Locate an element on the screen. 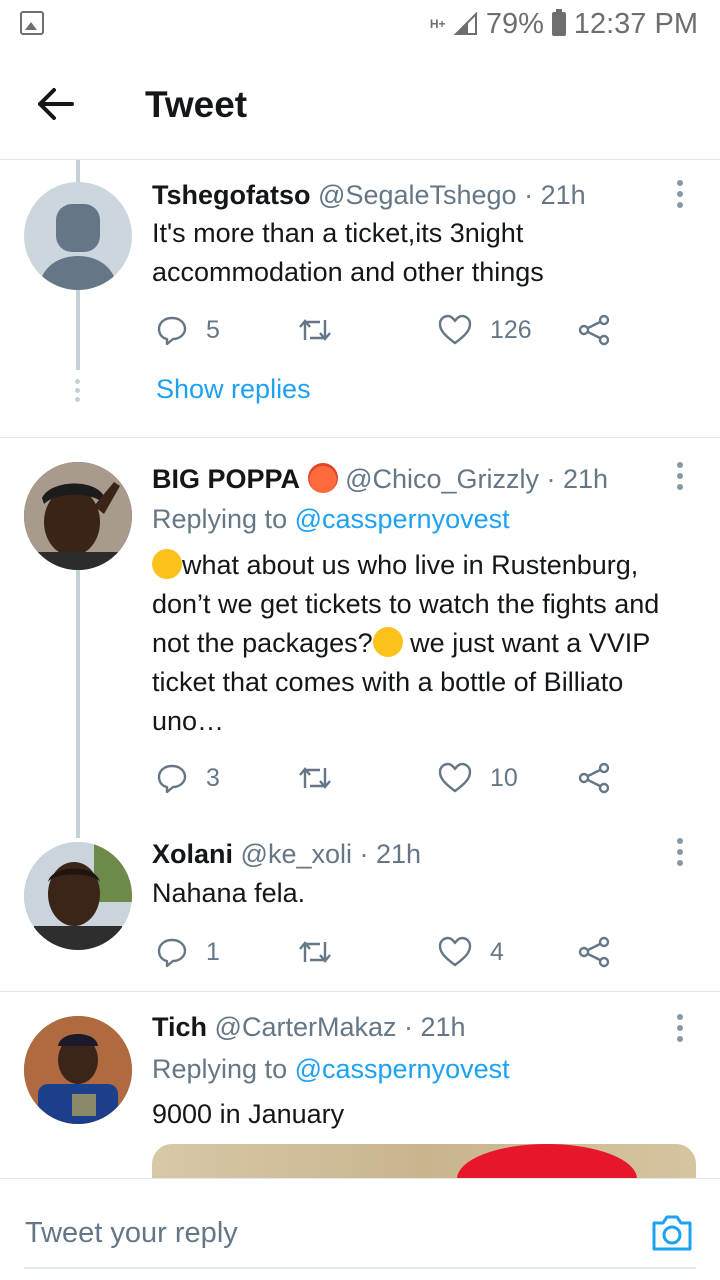  reply-button: 1 is located at coordinates (188, 952).